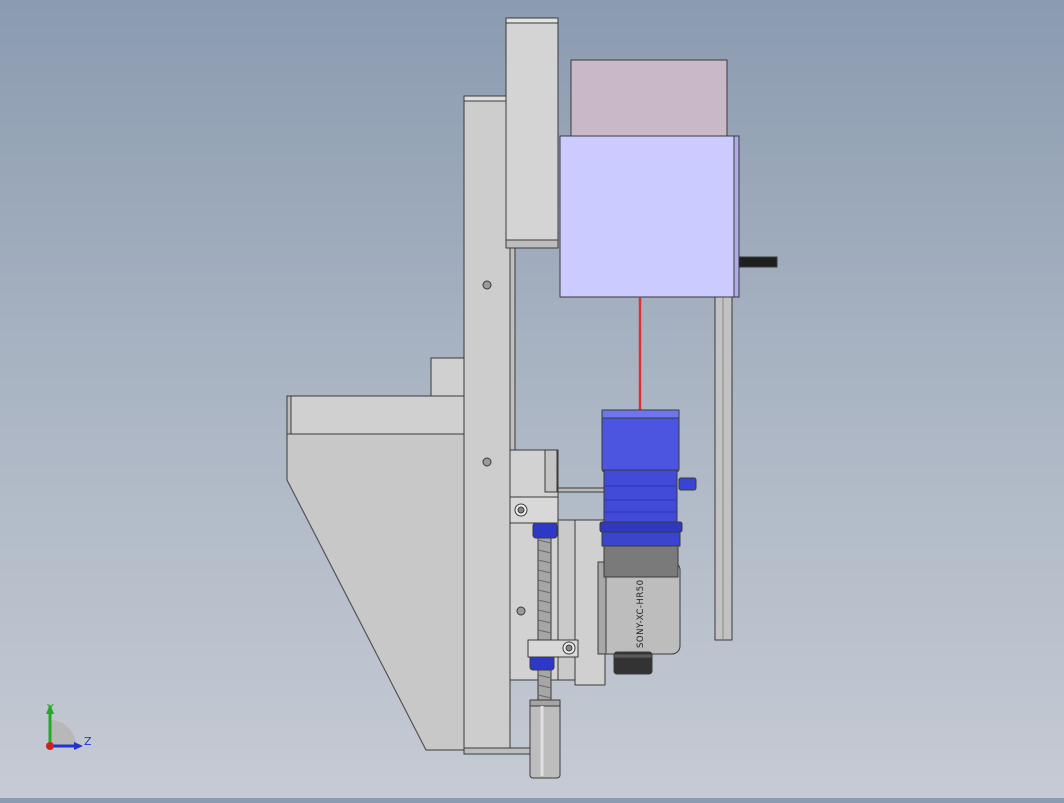 This screenshot has width=1064, height=803. Describe the element at coordinates (376, 592) in the screenshot. I see `base-bracket` at that location.